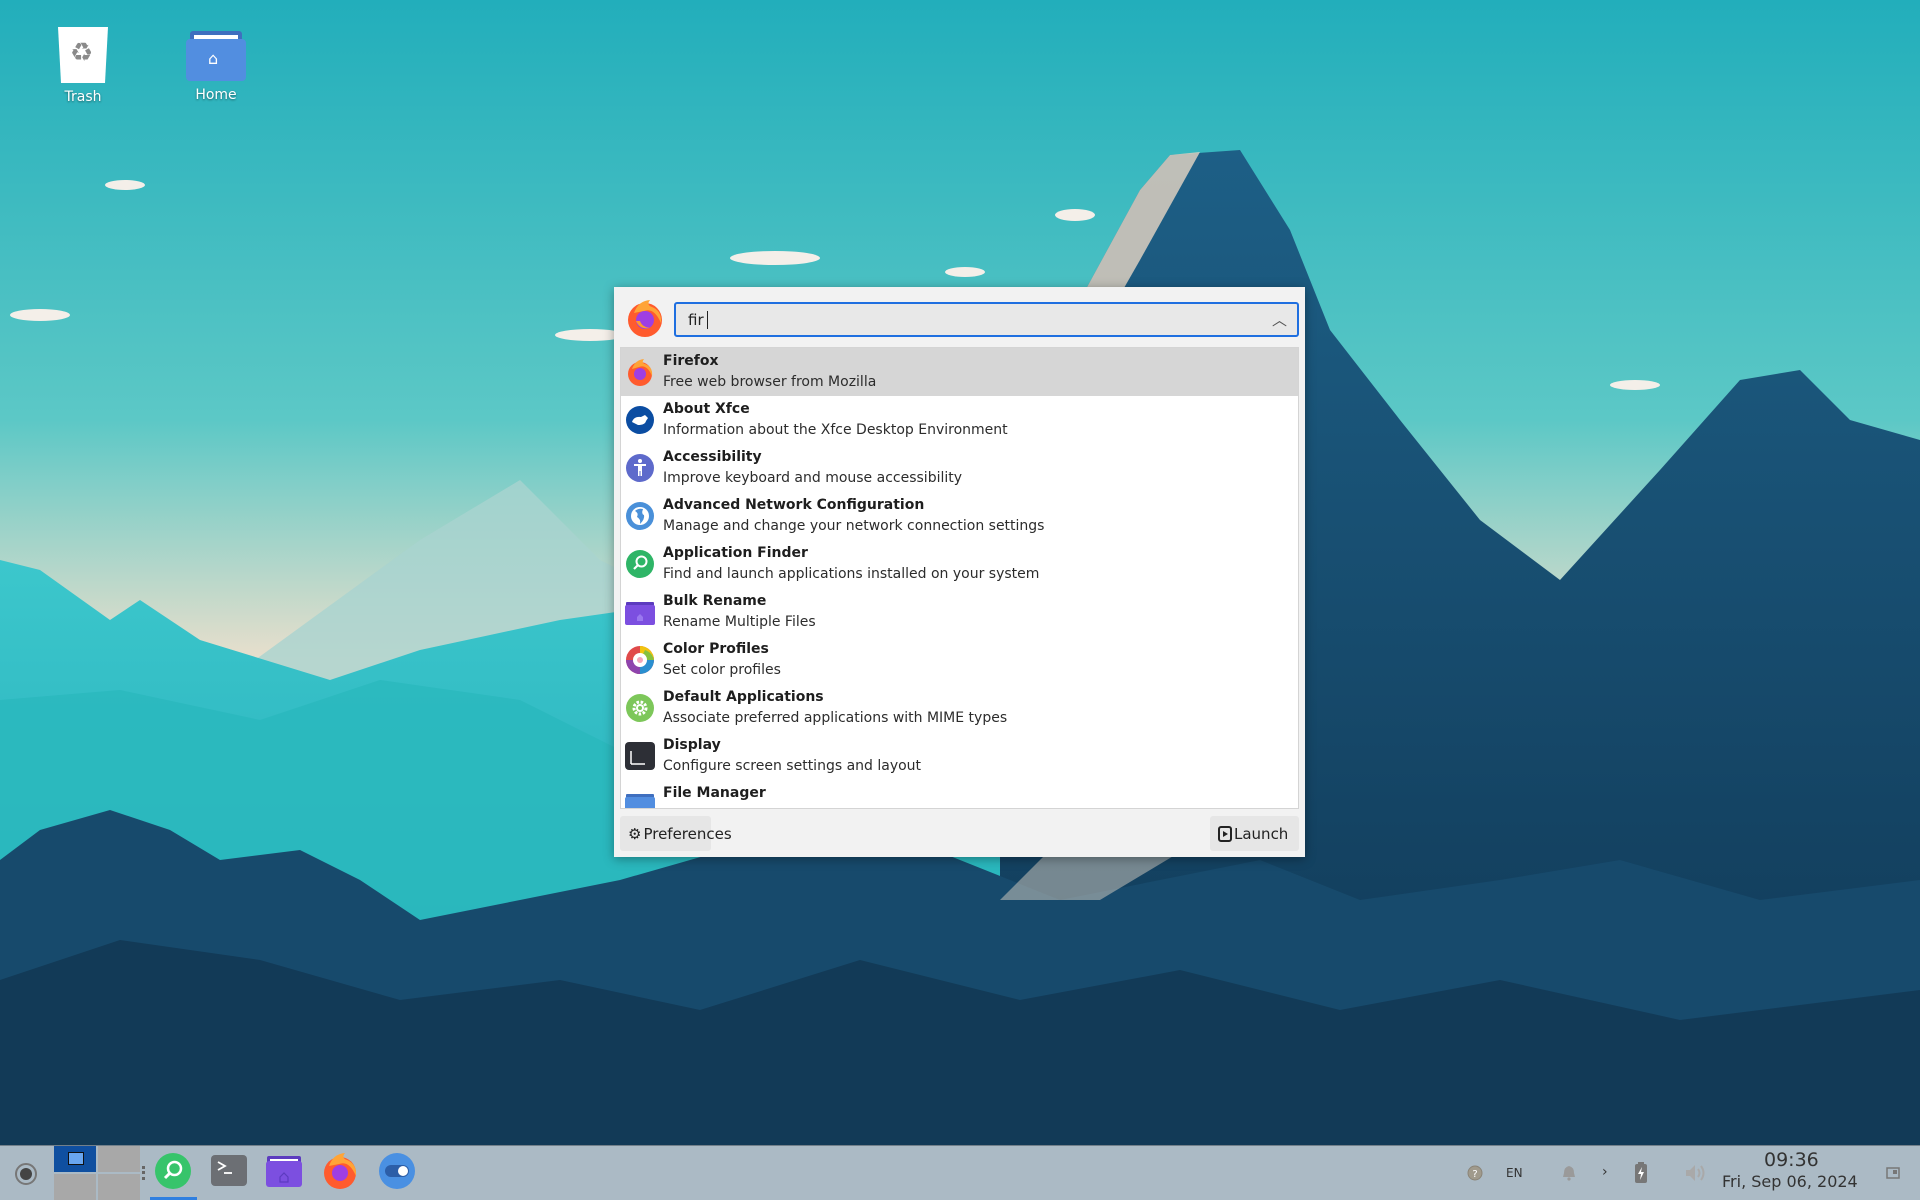 The width and height of the screenshot is (1920, 1200). Describe the element at coordinates (1261, 833) in the screenshot. I see `launch-label: Launch` at that location.